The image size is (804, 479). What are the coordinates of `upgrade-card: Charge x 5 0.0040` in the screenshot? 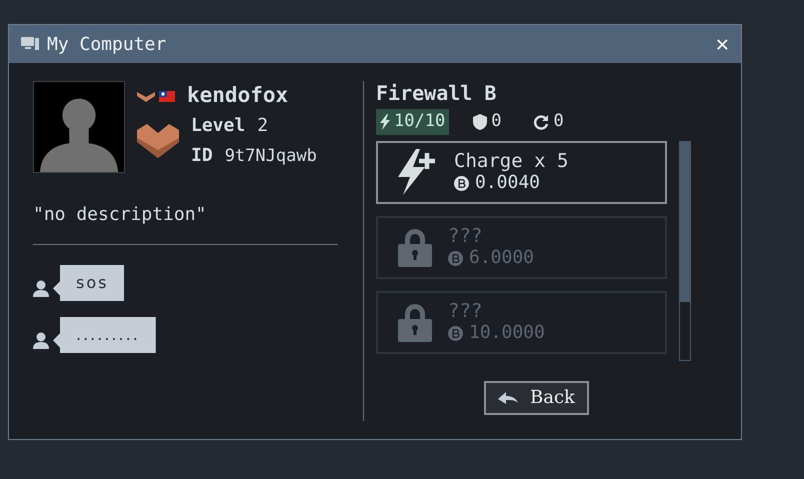 It's located at (521, 172).